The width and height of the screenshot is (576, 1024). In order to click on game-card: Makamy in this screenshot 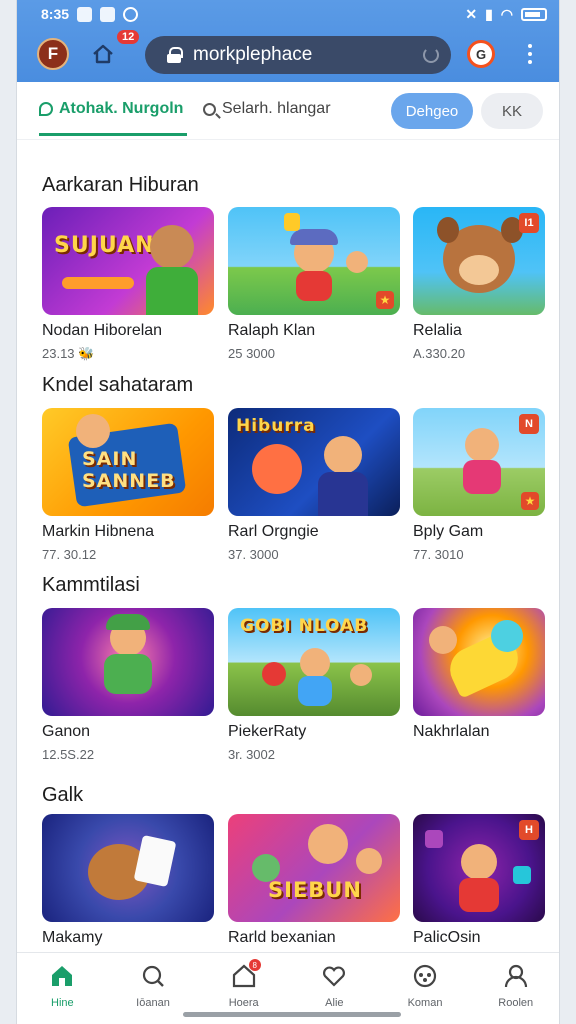, I will do `click(128, 880)`.